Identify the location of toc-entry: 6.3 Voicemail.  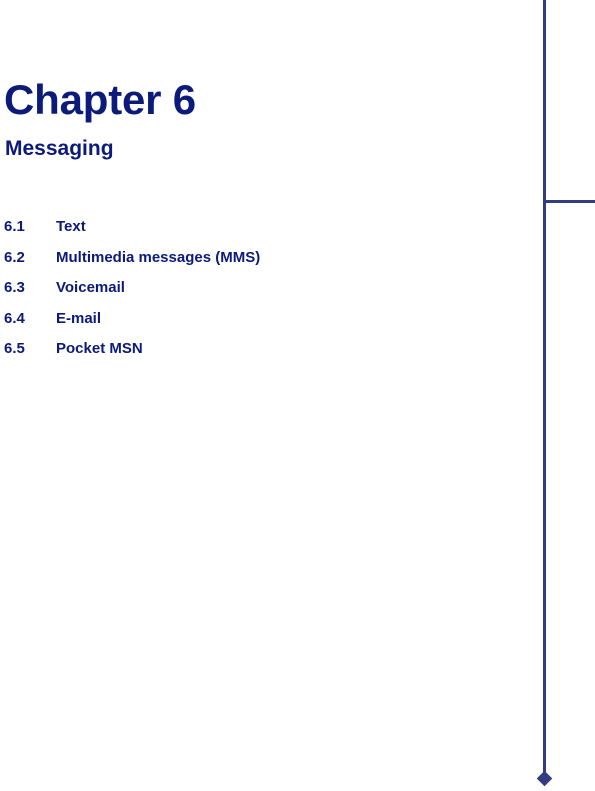
(250, 294).